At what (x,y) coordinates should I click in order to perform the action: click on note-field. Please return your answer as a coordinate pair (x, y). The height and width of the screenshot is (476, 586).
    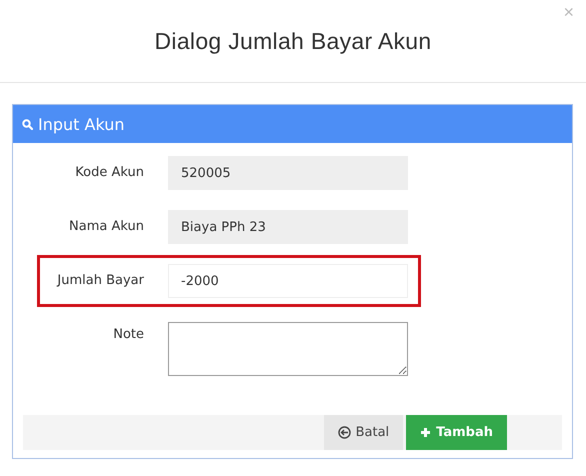
    Looking at the image, I should click on (288, 349).